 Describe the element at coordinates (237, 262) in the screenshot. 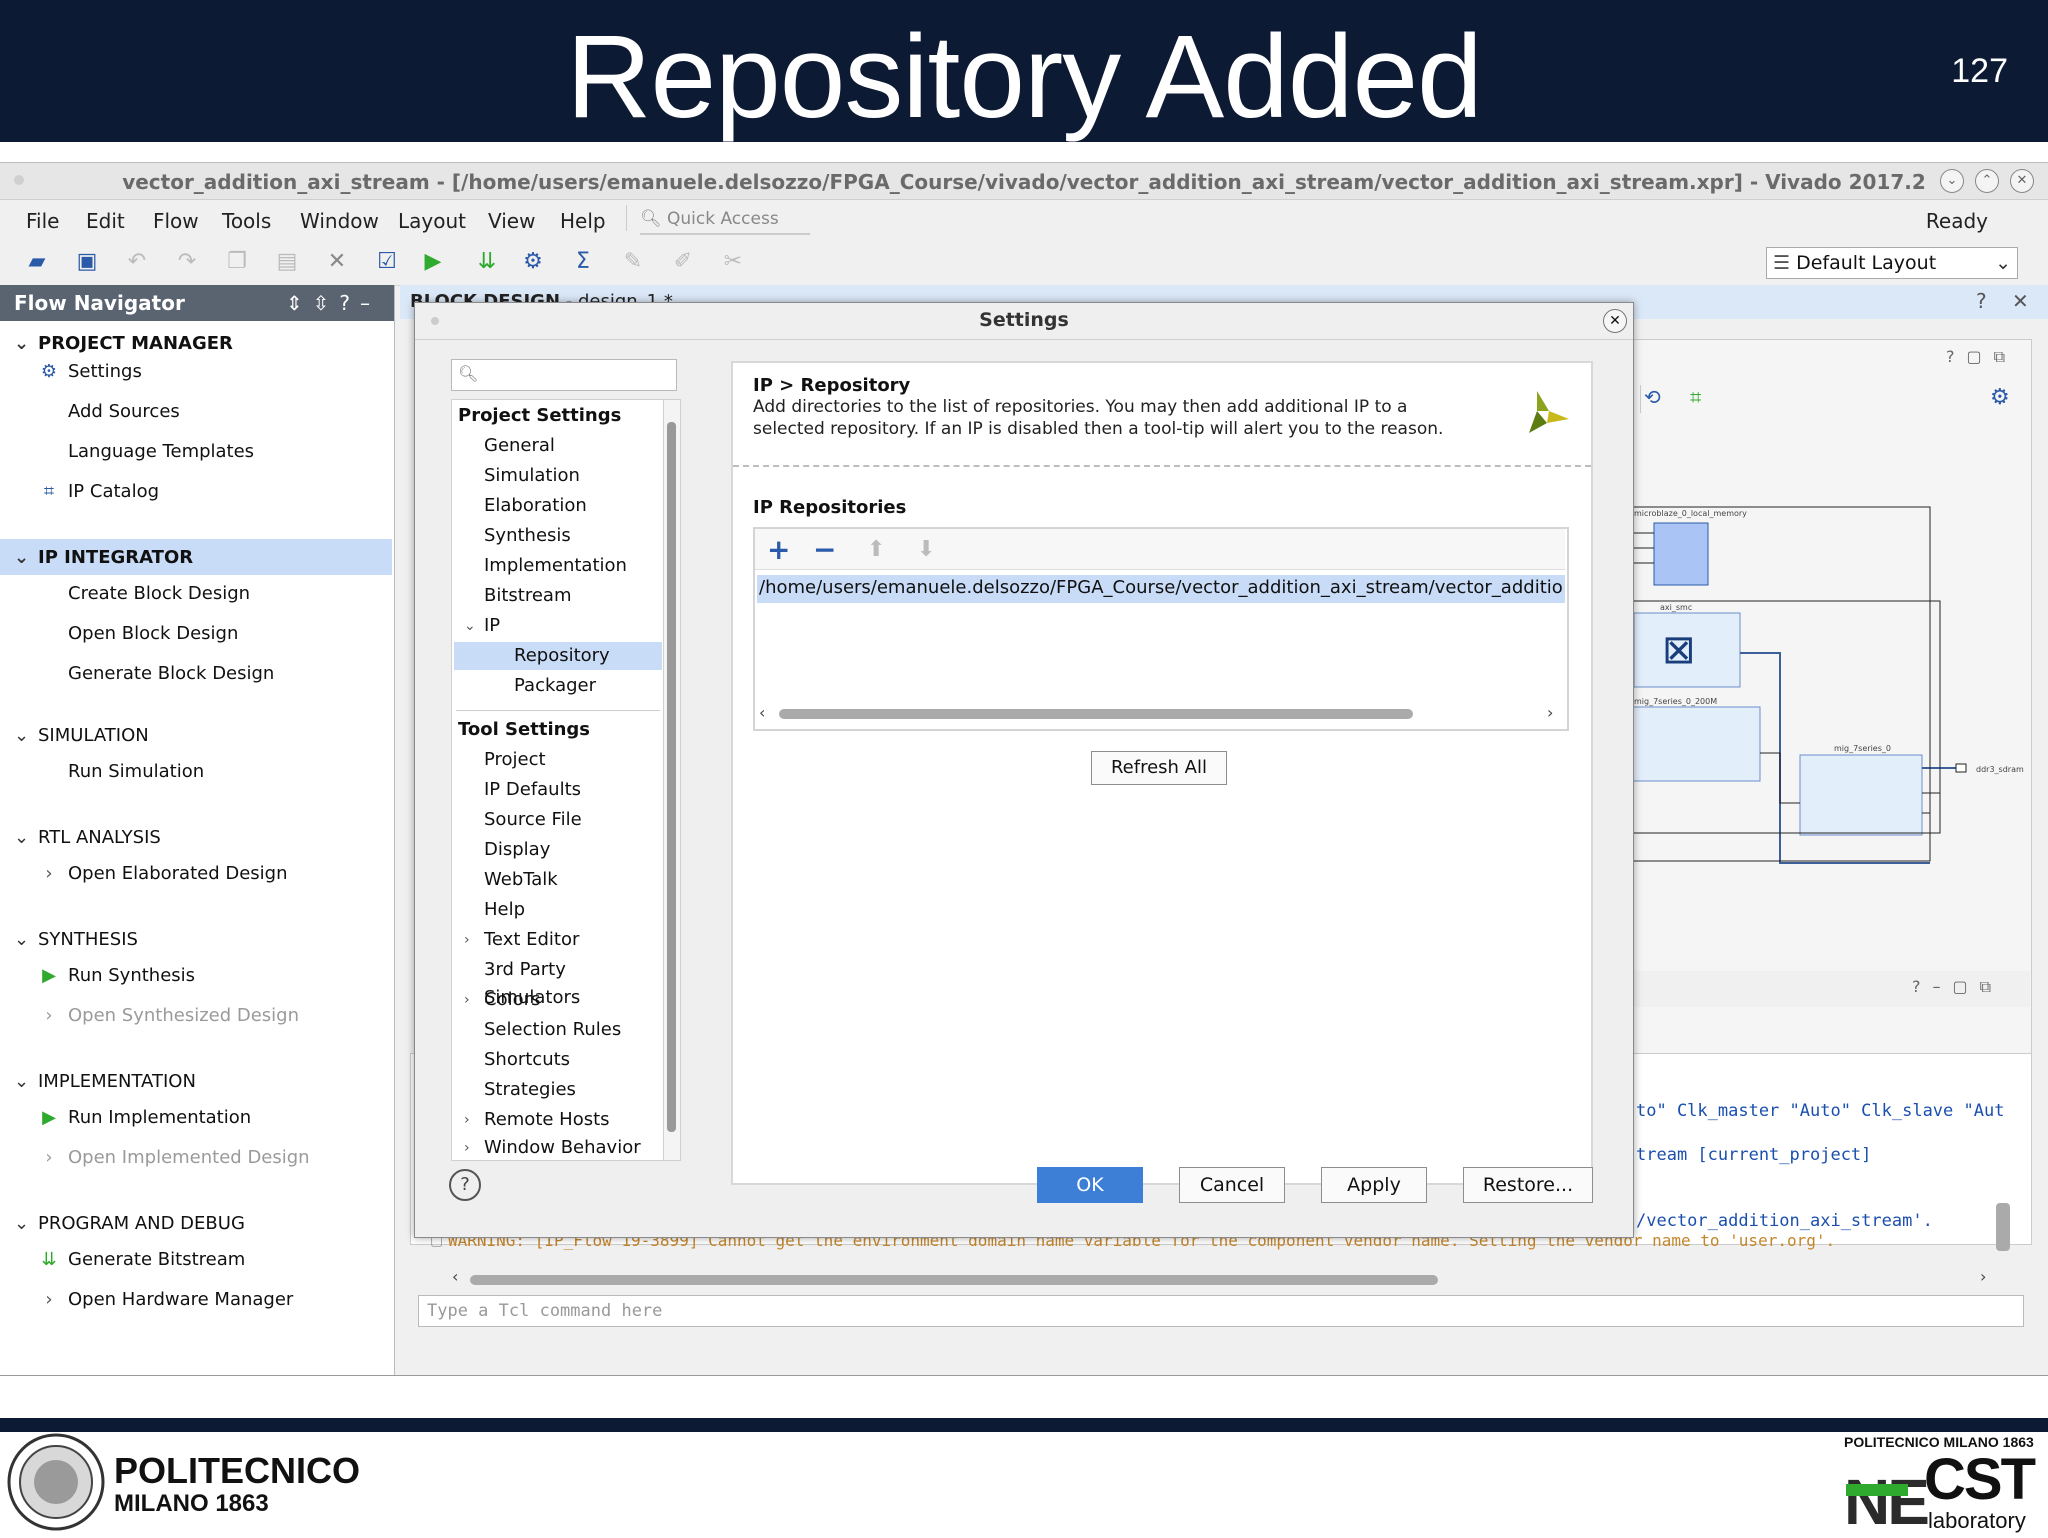

I see `copy-icon: ❐` at that location.